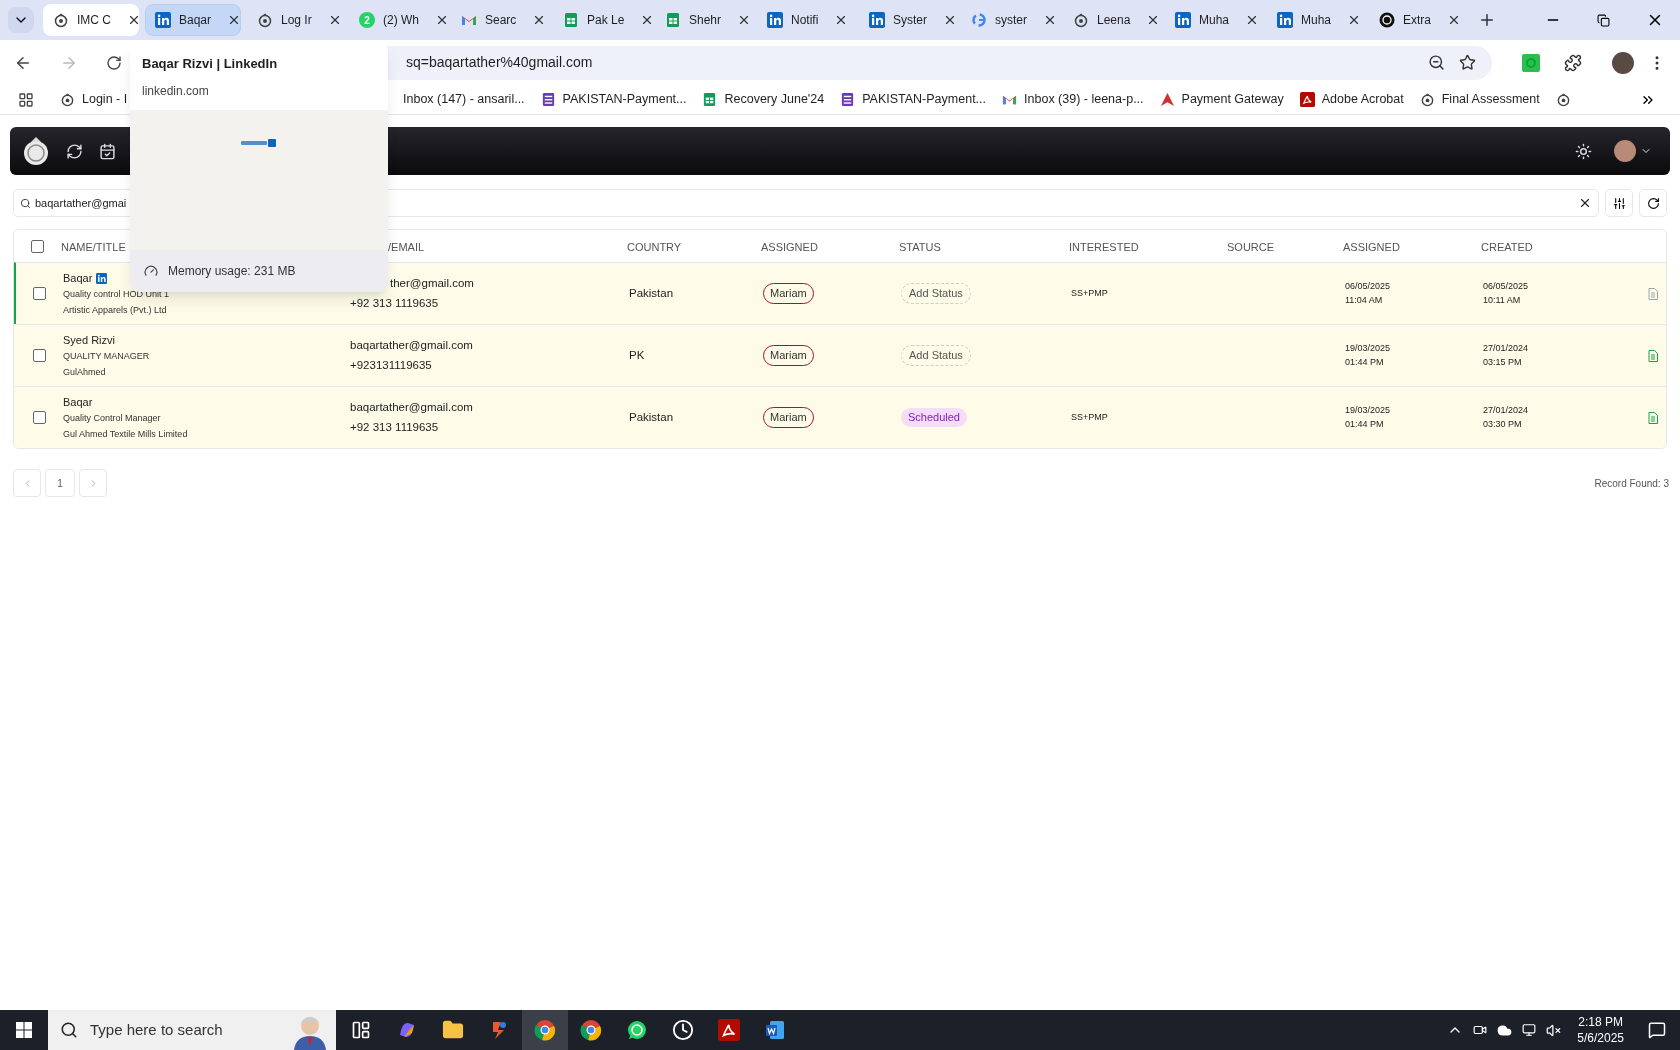 This screenshot has width=1680, height=1050. What do you see at coordinates (391, 365) in the screenshot?
I see `phone-text: +923131119635` at bounding box center [391, 365].